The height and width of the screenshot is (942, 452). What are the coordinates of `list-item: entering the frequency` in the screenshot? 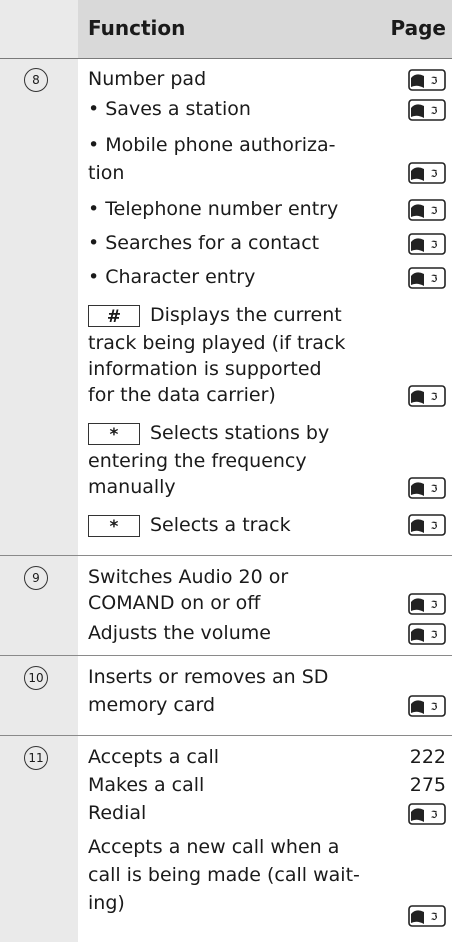 It's located at (197, 461).